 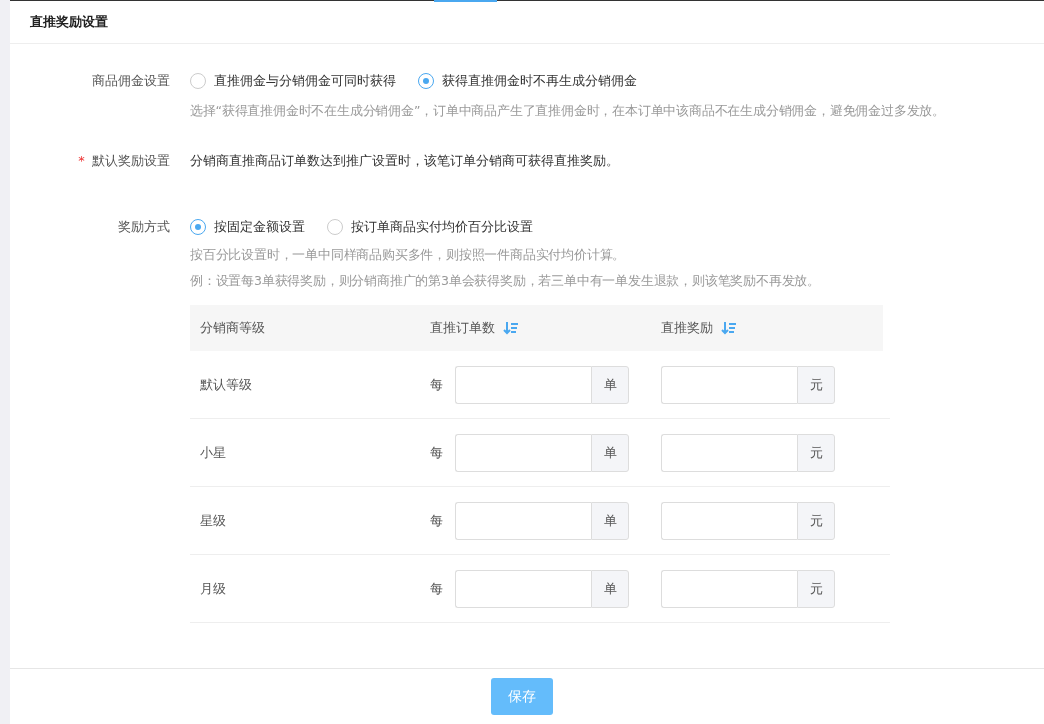 What do you see at coordinates (213, 588) in the screenshot?
I see `table-cell: 月级` at bounding box center [213, 588].